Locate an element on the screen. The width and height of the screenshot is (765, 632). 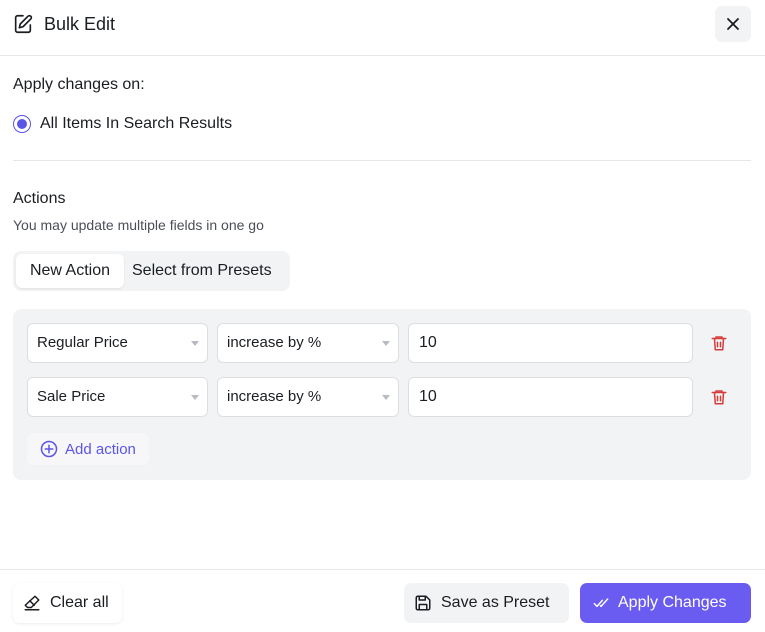
field-select-value: Sale Price is located at coordinates (71, 396).